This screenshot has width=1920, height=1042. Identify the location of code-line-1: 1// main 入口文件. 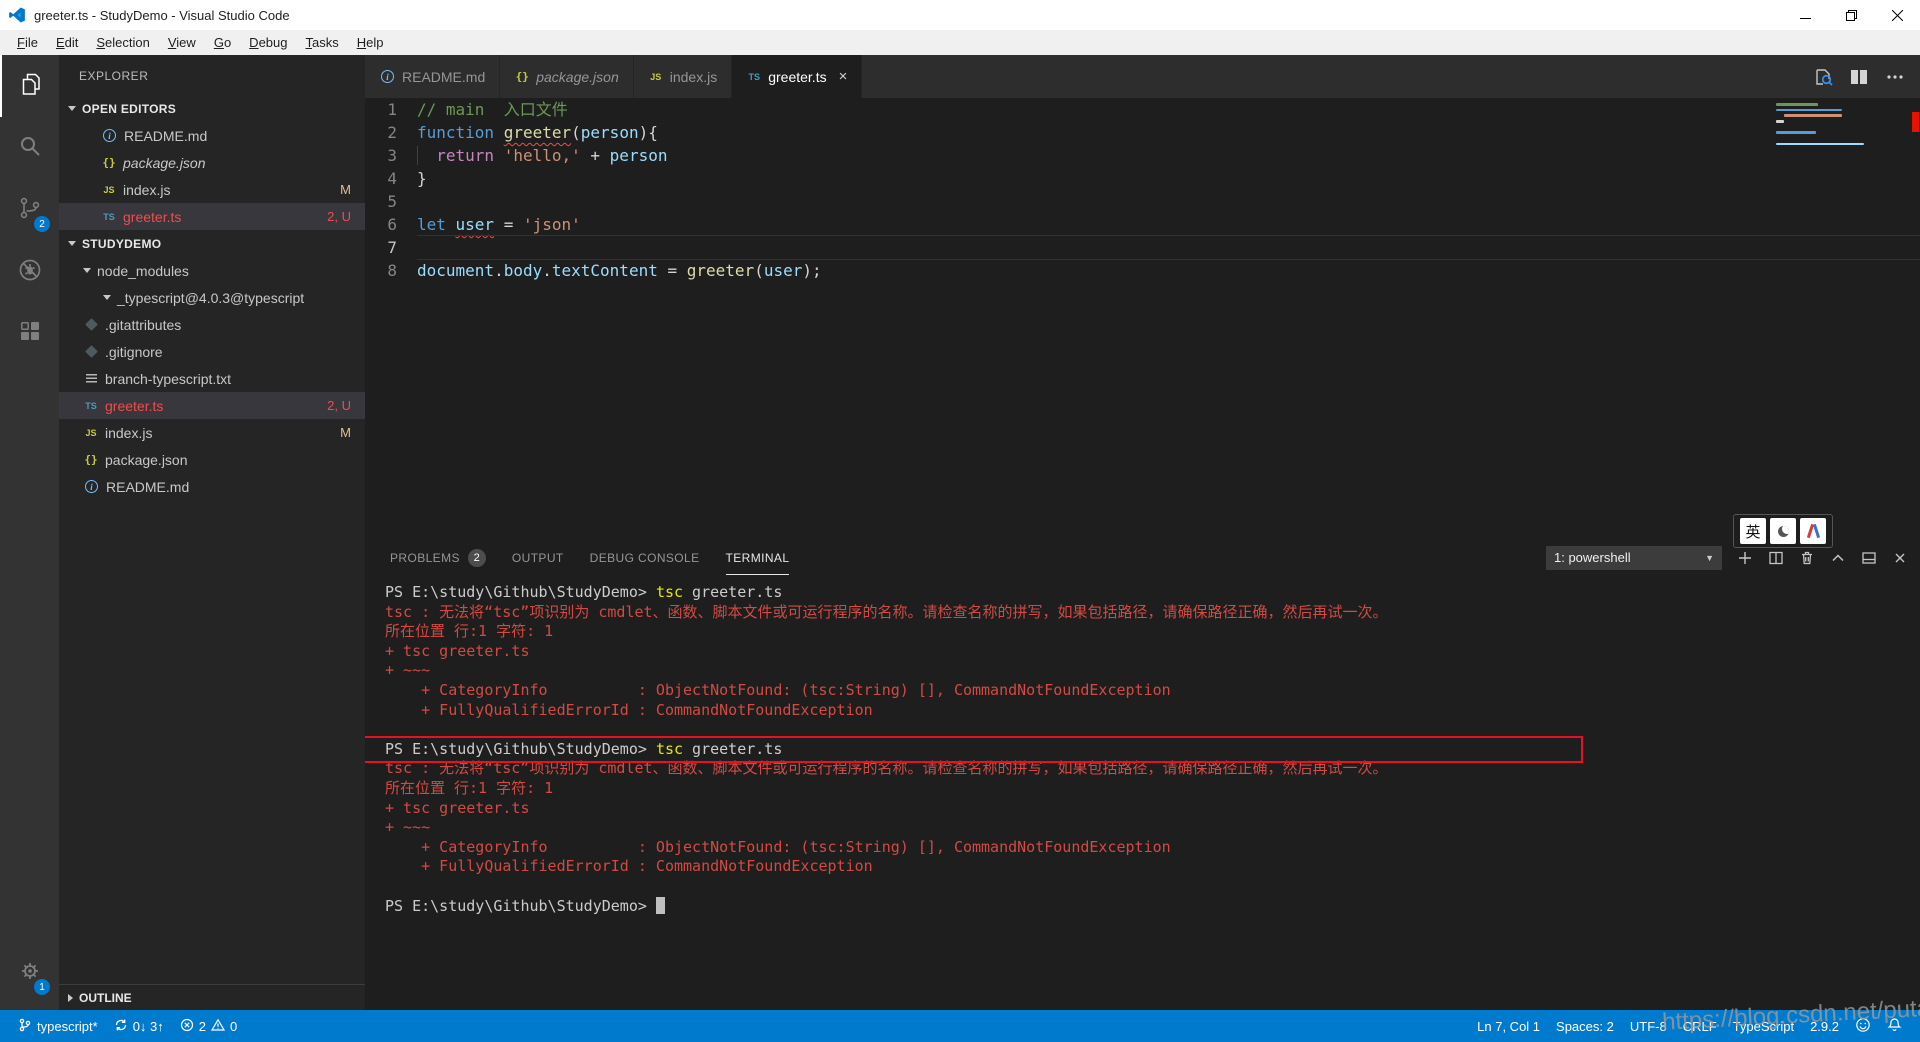
(1142, 109).